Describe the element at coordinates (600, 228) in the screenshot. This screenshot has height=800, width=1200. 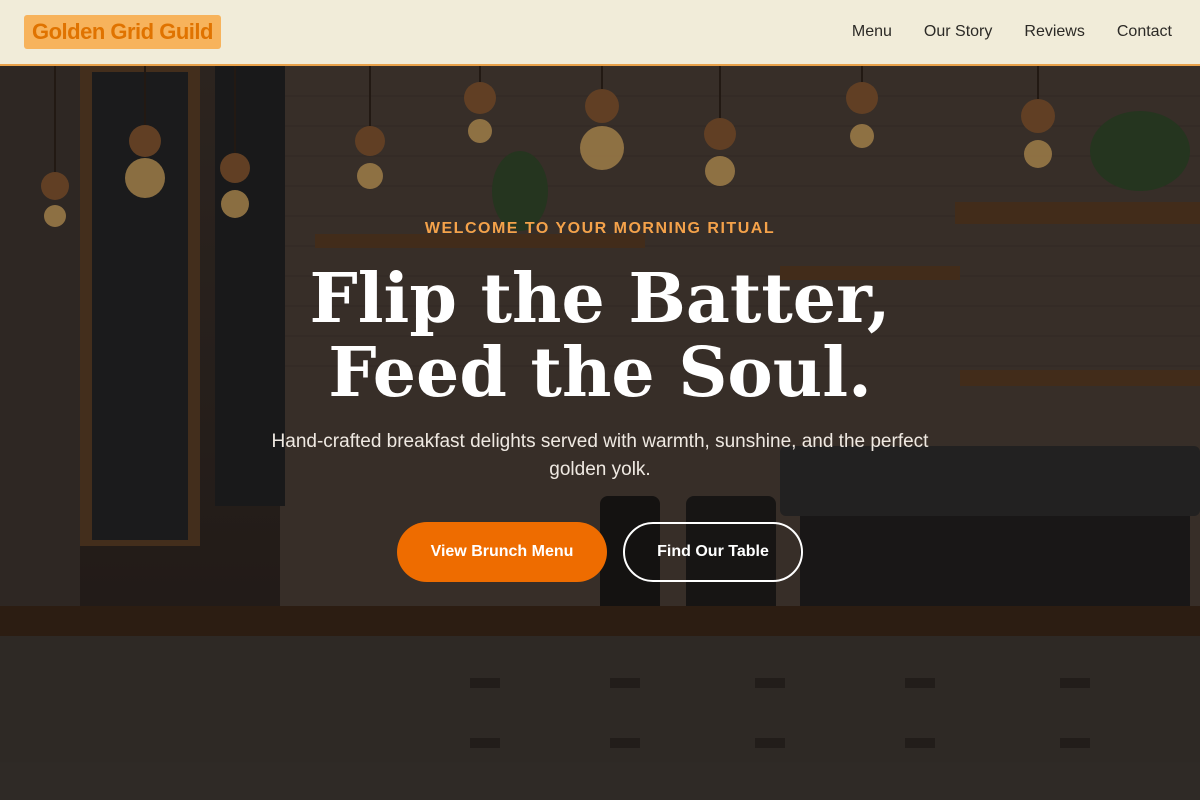
I see `hero-eyebrow: WELCOME TO YOUR MORNING RITUAL` at that location.